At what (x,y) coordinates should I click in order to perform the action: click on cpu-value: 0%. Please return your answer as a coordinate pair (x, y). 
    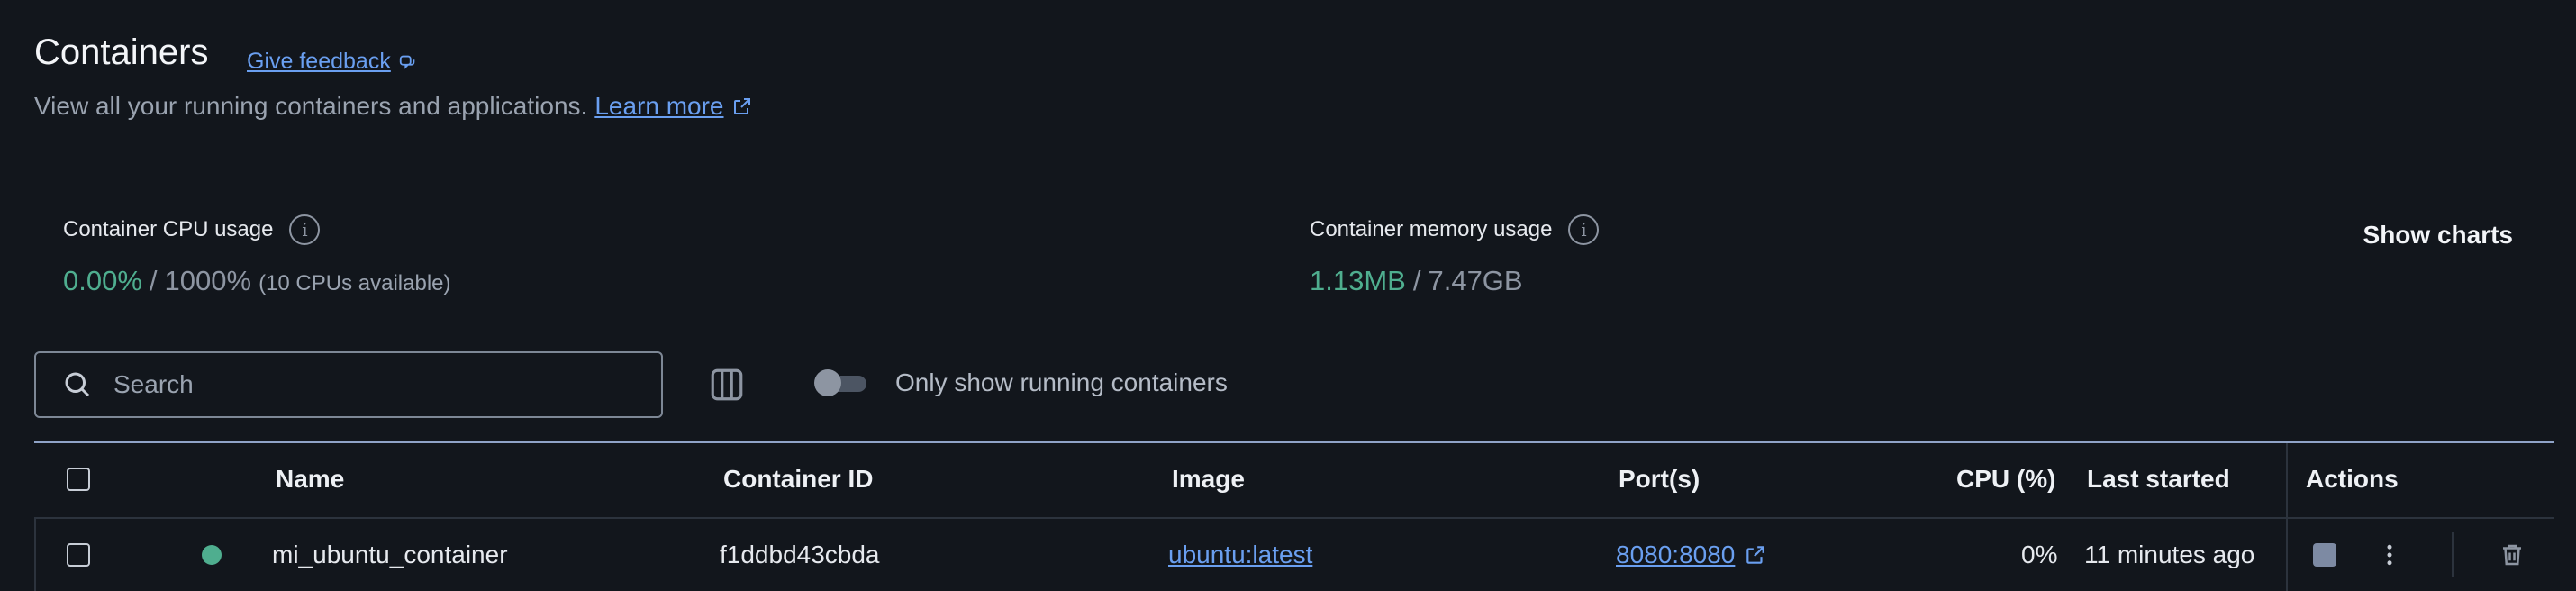
    Looking at the image, I should click on (2039, 554).